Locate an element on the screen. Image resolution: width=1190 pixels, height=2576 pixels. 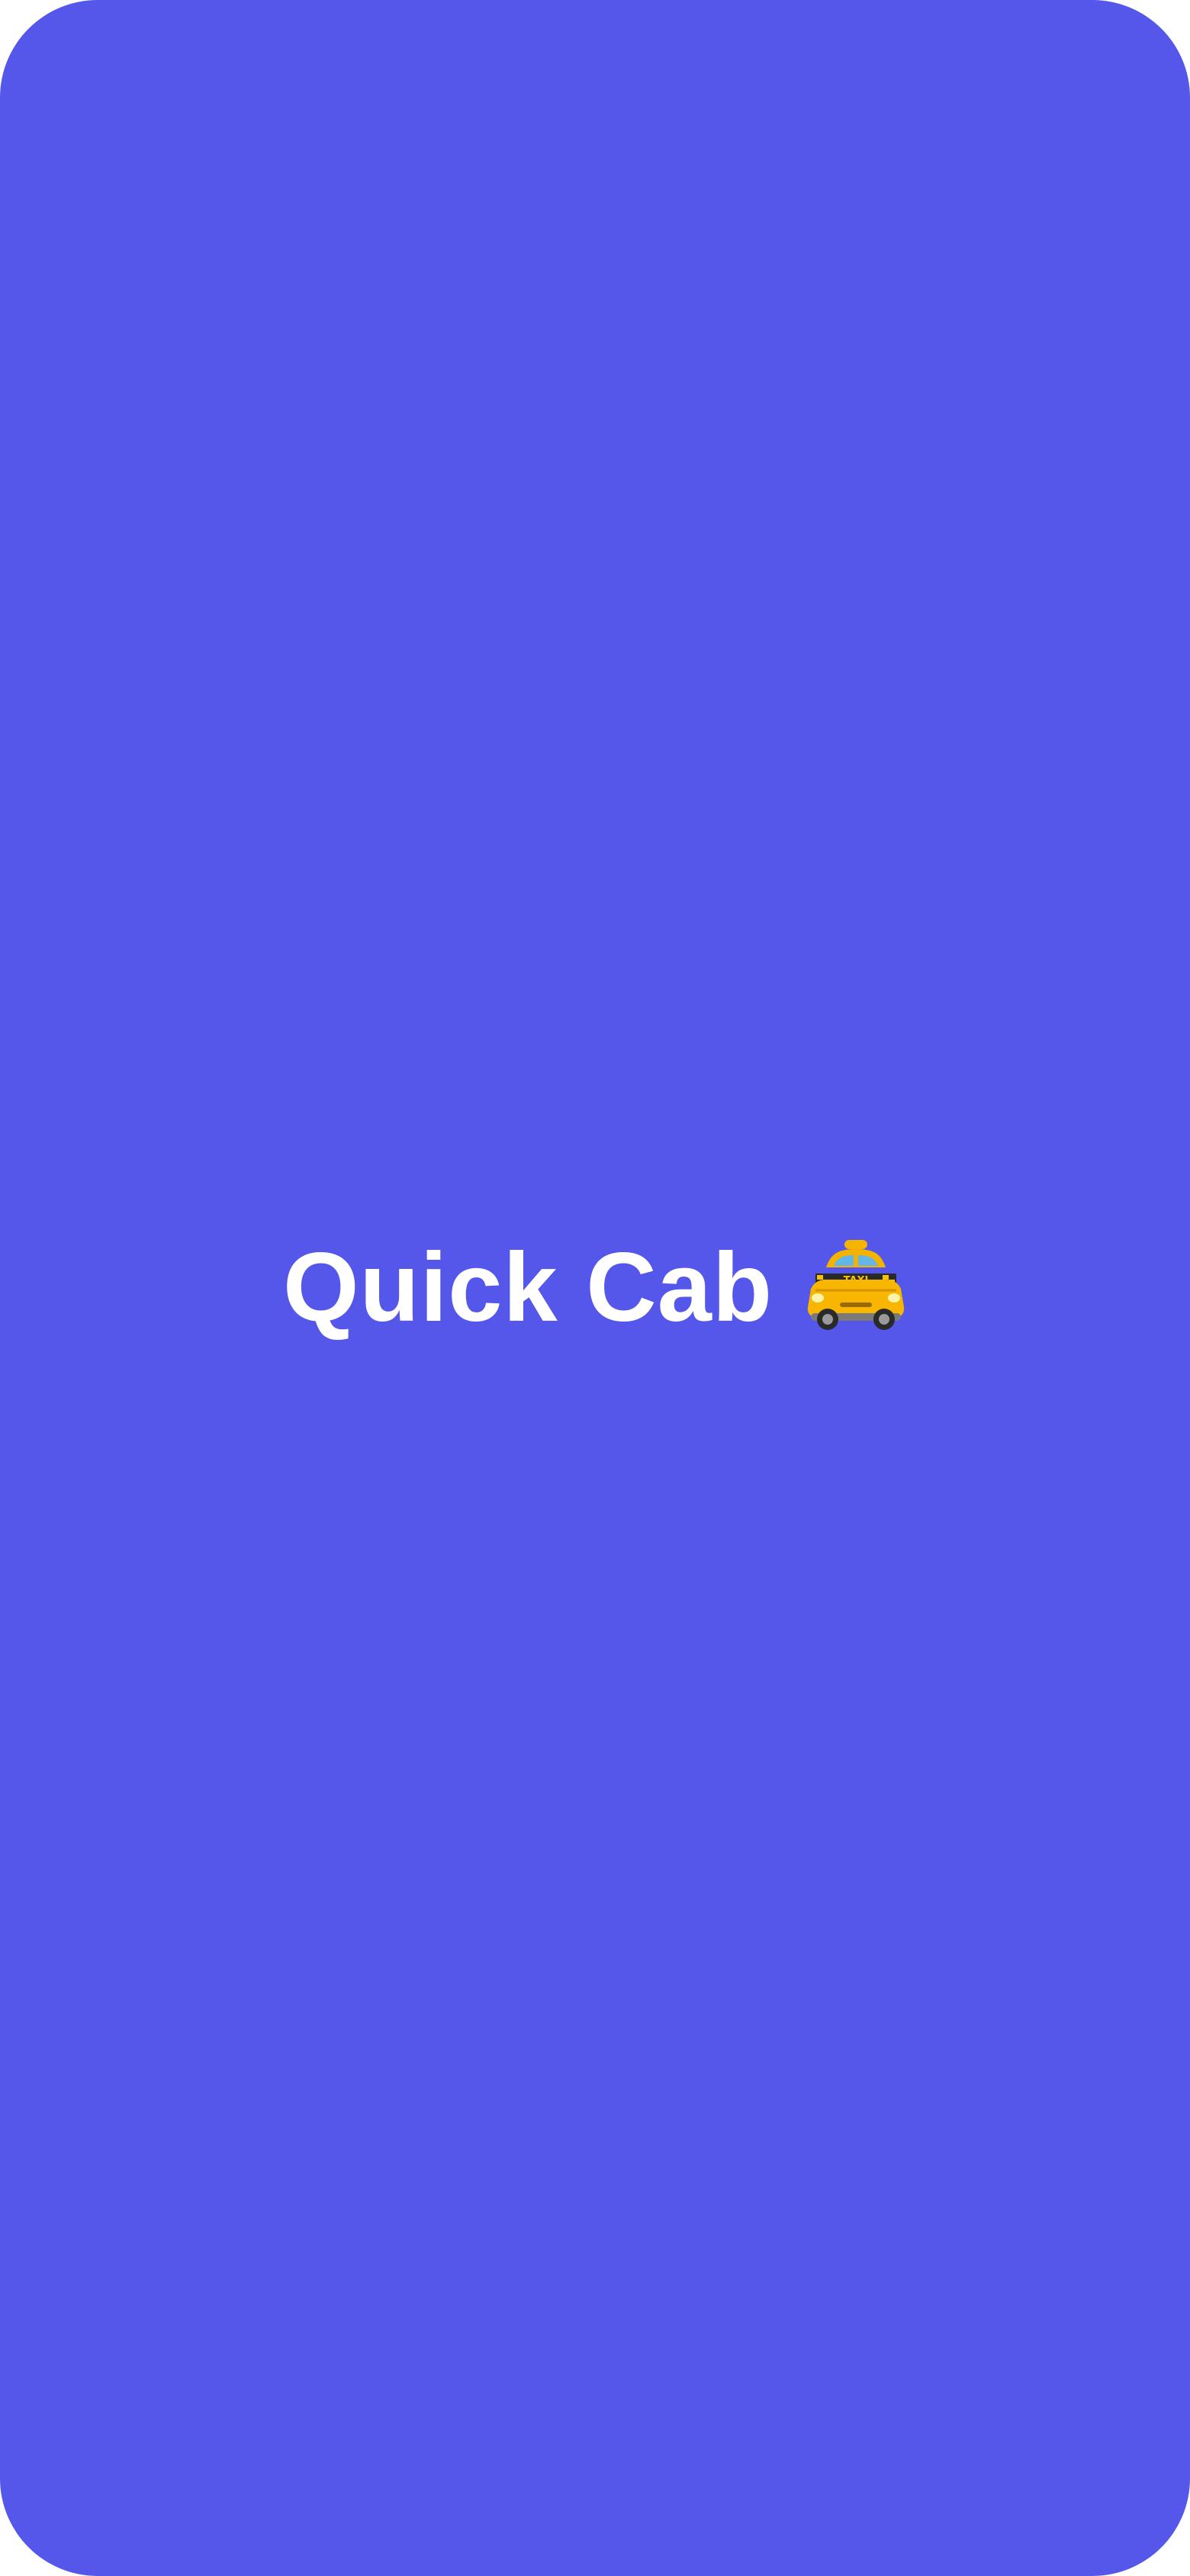
splash-title: Quick Cab TAXI is located at coordinates (595, 1288).